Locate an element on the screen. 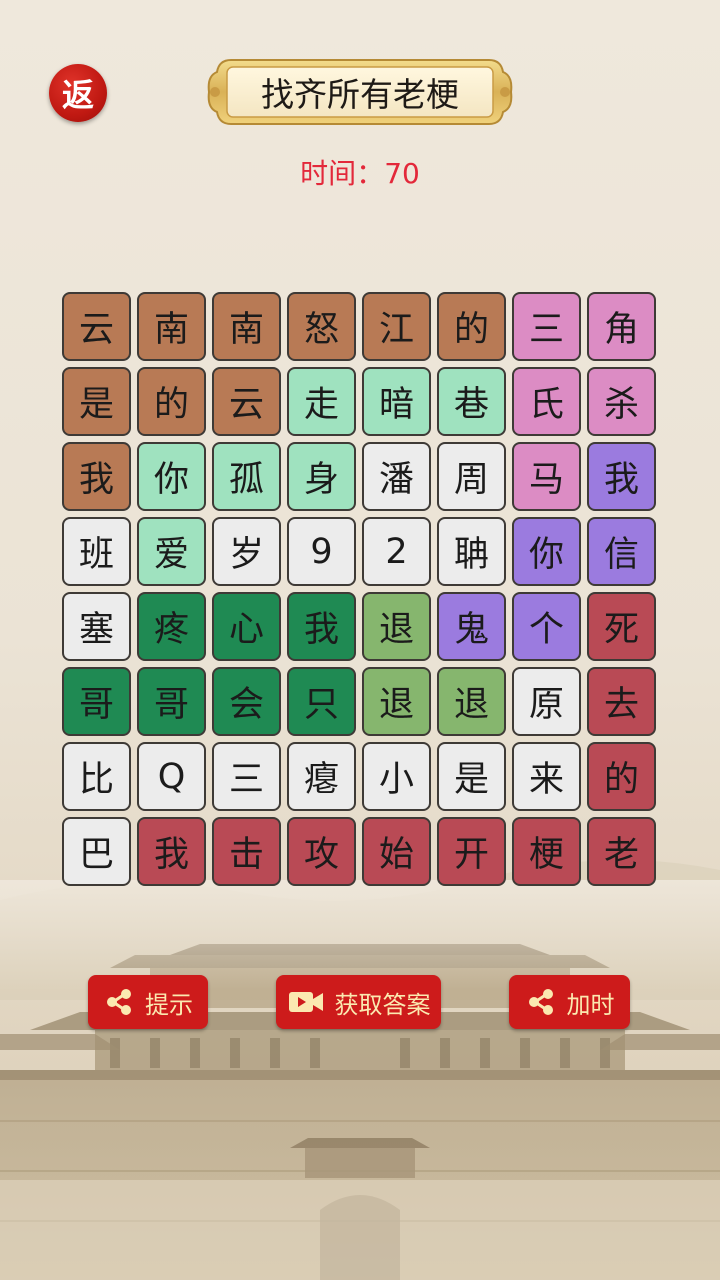 The height and width of the screenshot is (1280, 720). grid-tile: 信 is located at coordinates (621, 551).